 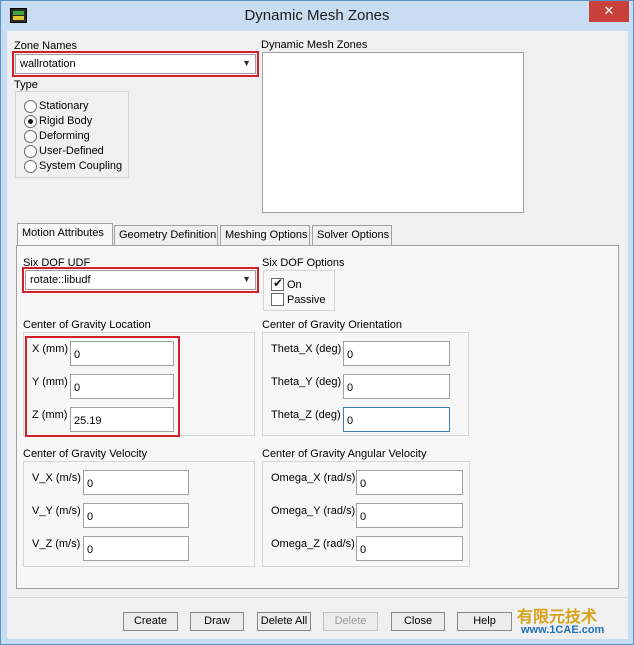 I want to click on cg-velocity-group: V_X (m/s) 0 V_Y (m/s) 0 V_Z (m/s) 0, so click(x=139, y=514).